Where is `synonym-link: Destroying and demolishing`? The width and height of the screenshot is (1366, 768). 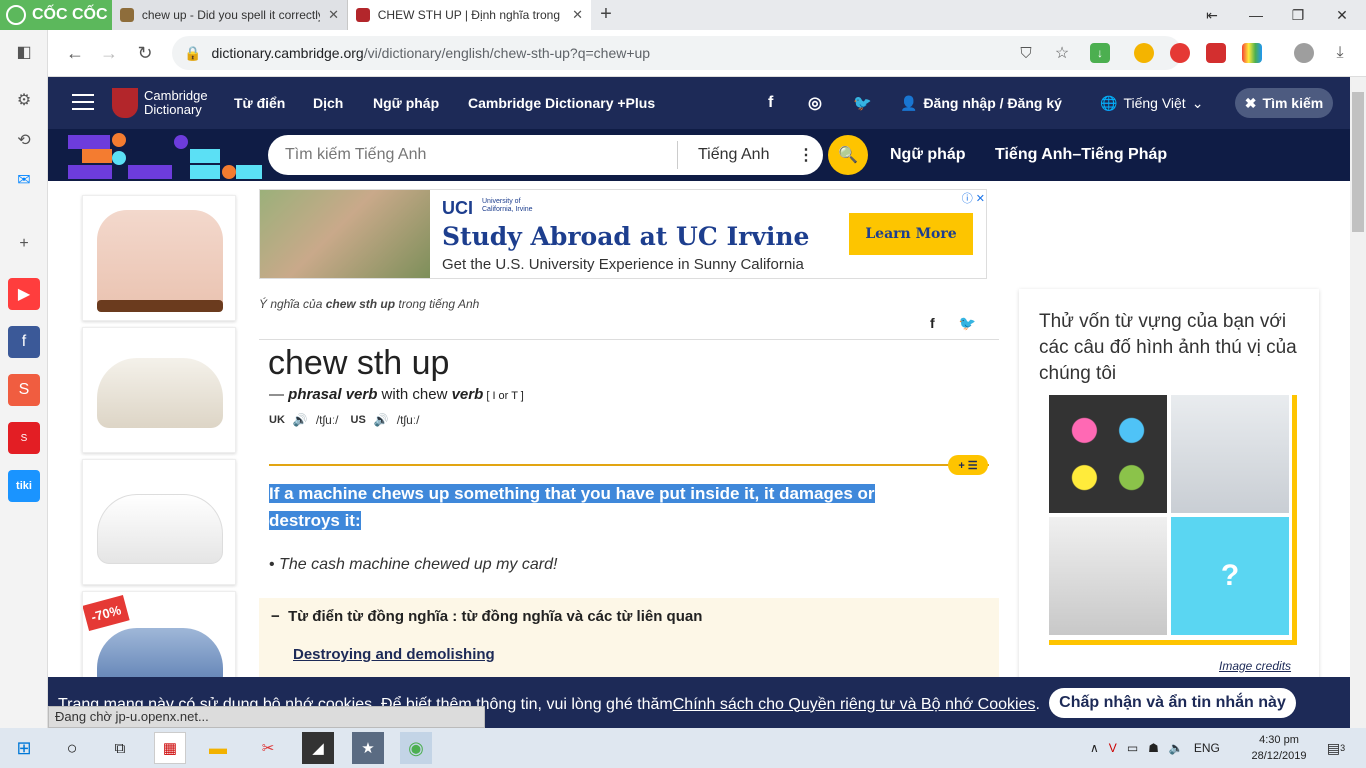
synonym-link: Destroying and demolishing is located at coordinates (394, 654).